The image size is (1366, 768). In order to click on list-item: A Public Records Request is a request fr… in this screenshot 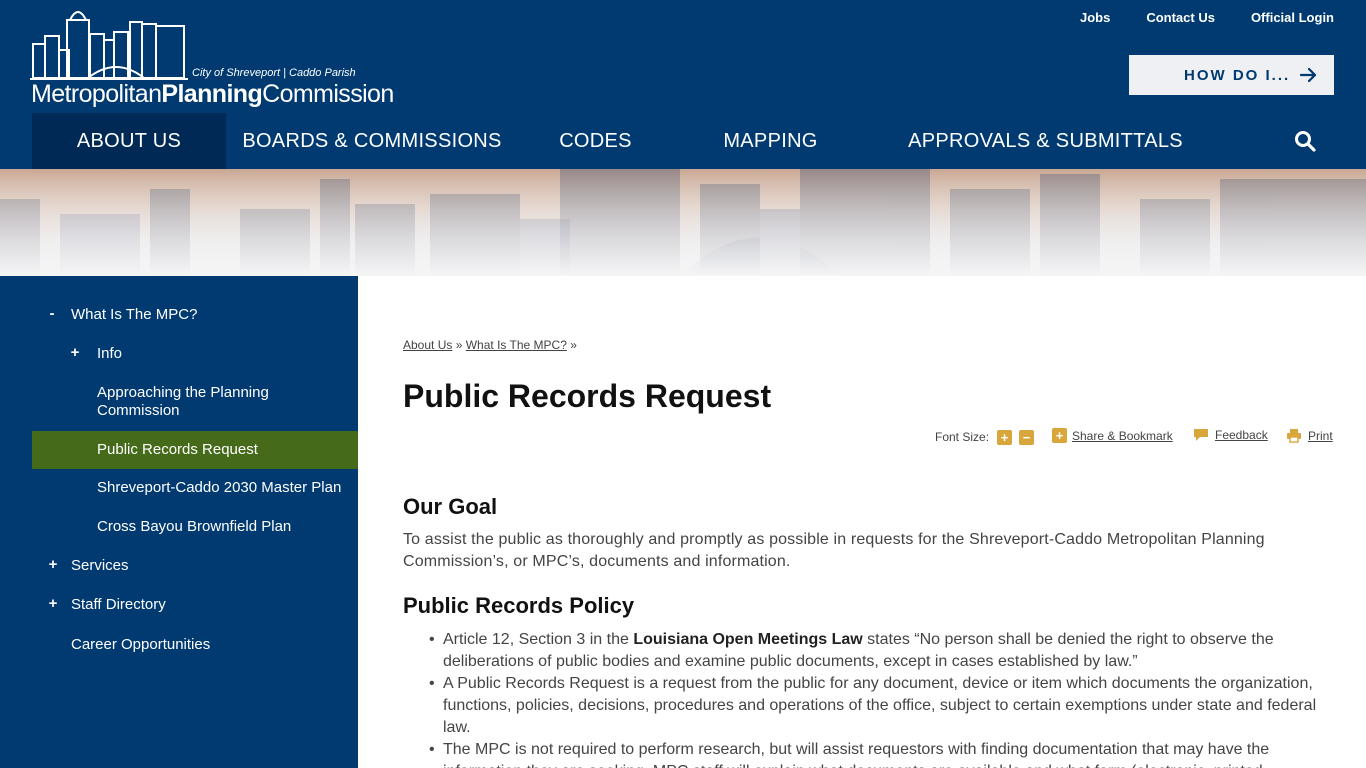, I will do `click(863, 706)`.